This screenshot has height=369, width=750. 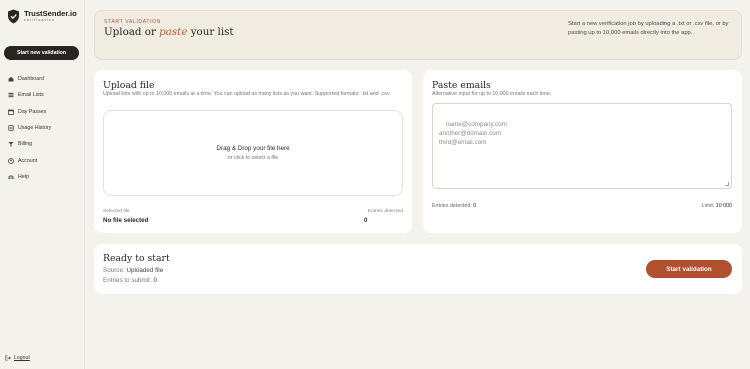 I want to click on brand-name: TrustSender.io, so click(x=50, y=13).